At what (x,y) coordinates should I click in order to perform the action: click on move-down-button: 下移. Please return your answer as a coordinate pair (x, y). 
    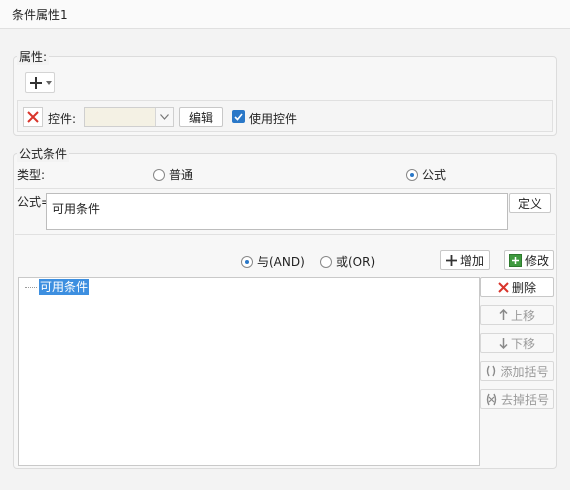
    Looking at the image, I should click on (517, 343).